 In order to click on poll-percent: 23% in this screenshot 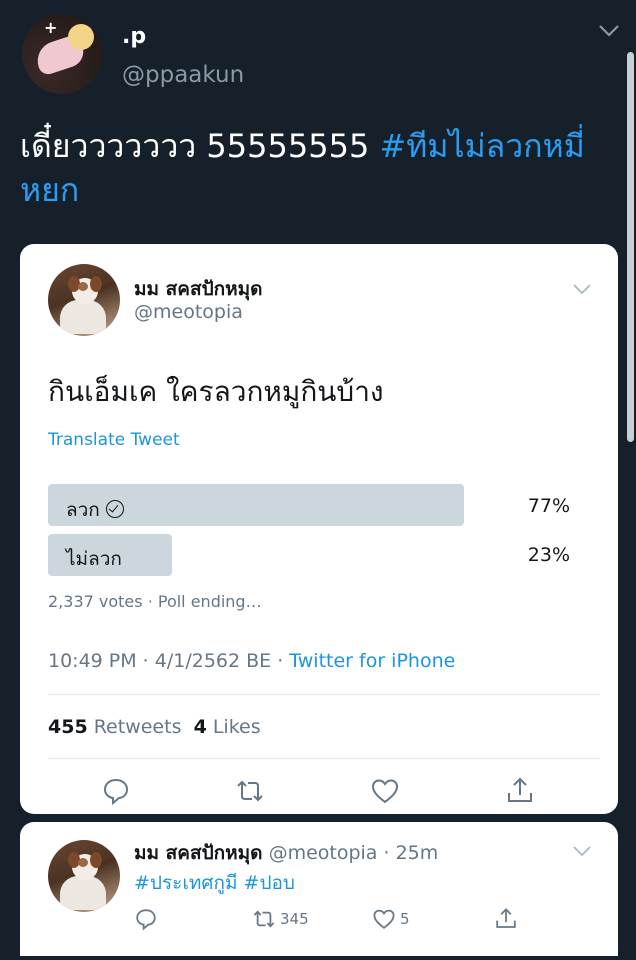, I will do `click(548, 555)`.